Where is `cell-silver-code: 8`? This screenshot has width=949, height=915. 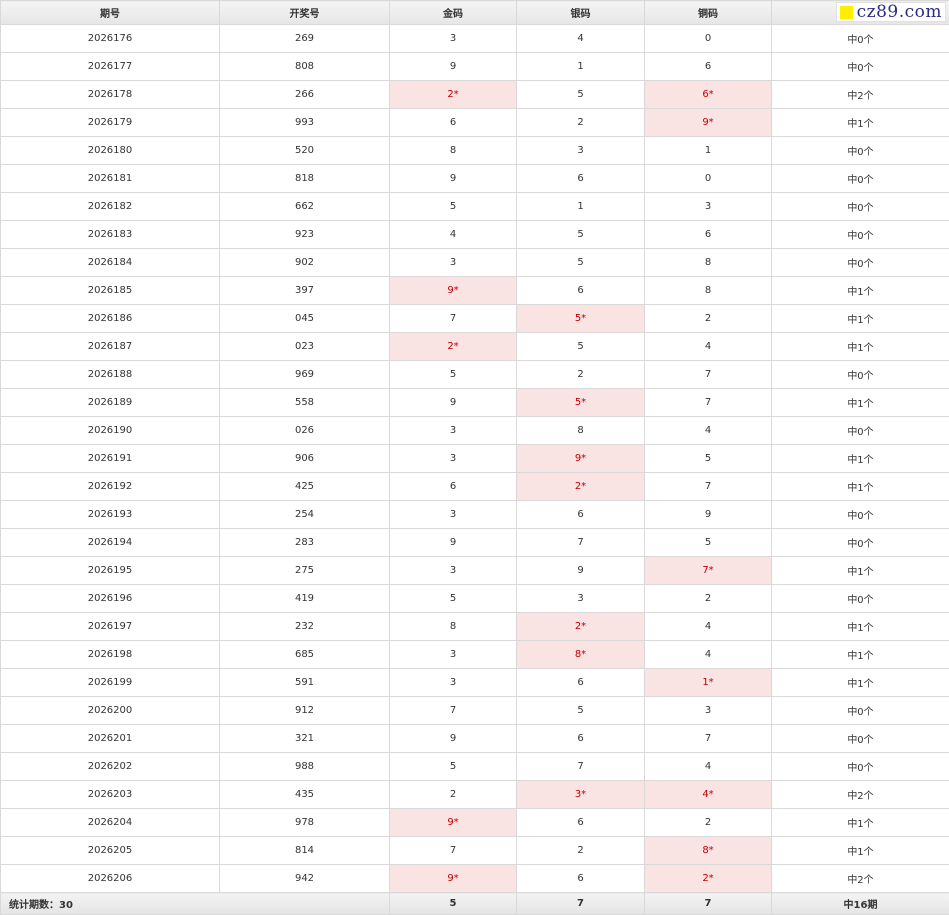
cell-silver-code: 8 is located at coordinates (580, 430).